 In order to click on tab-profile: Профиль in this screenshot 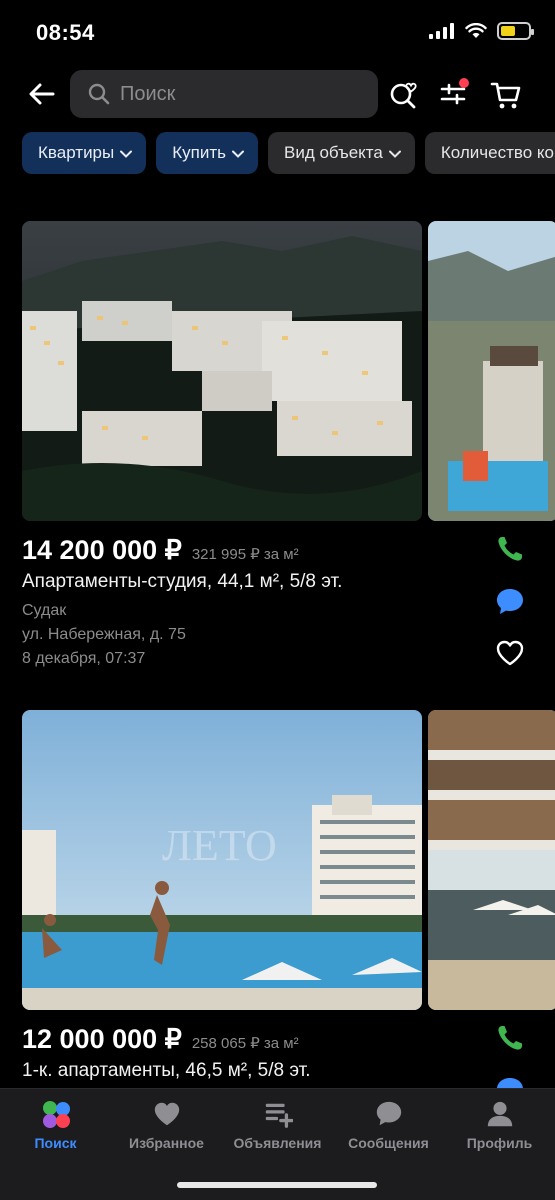, I will do `click(499, 1125)`.